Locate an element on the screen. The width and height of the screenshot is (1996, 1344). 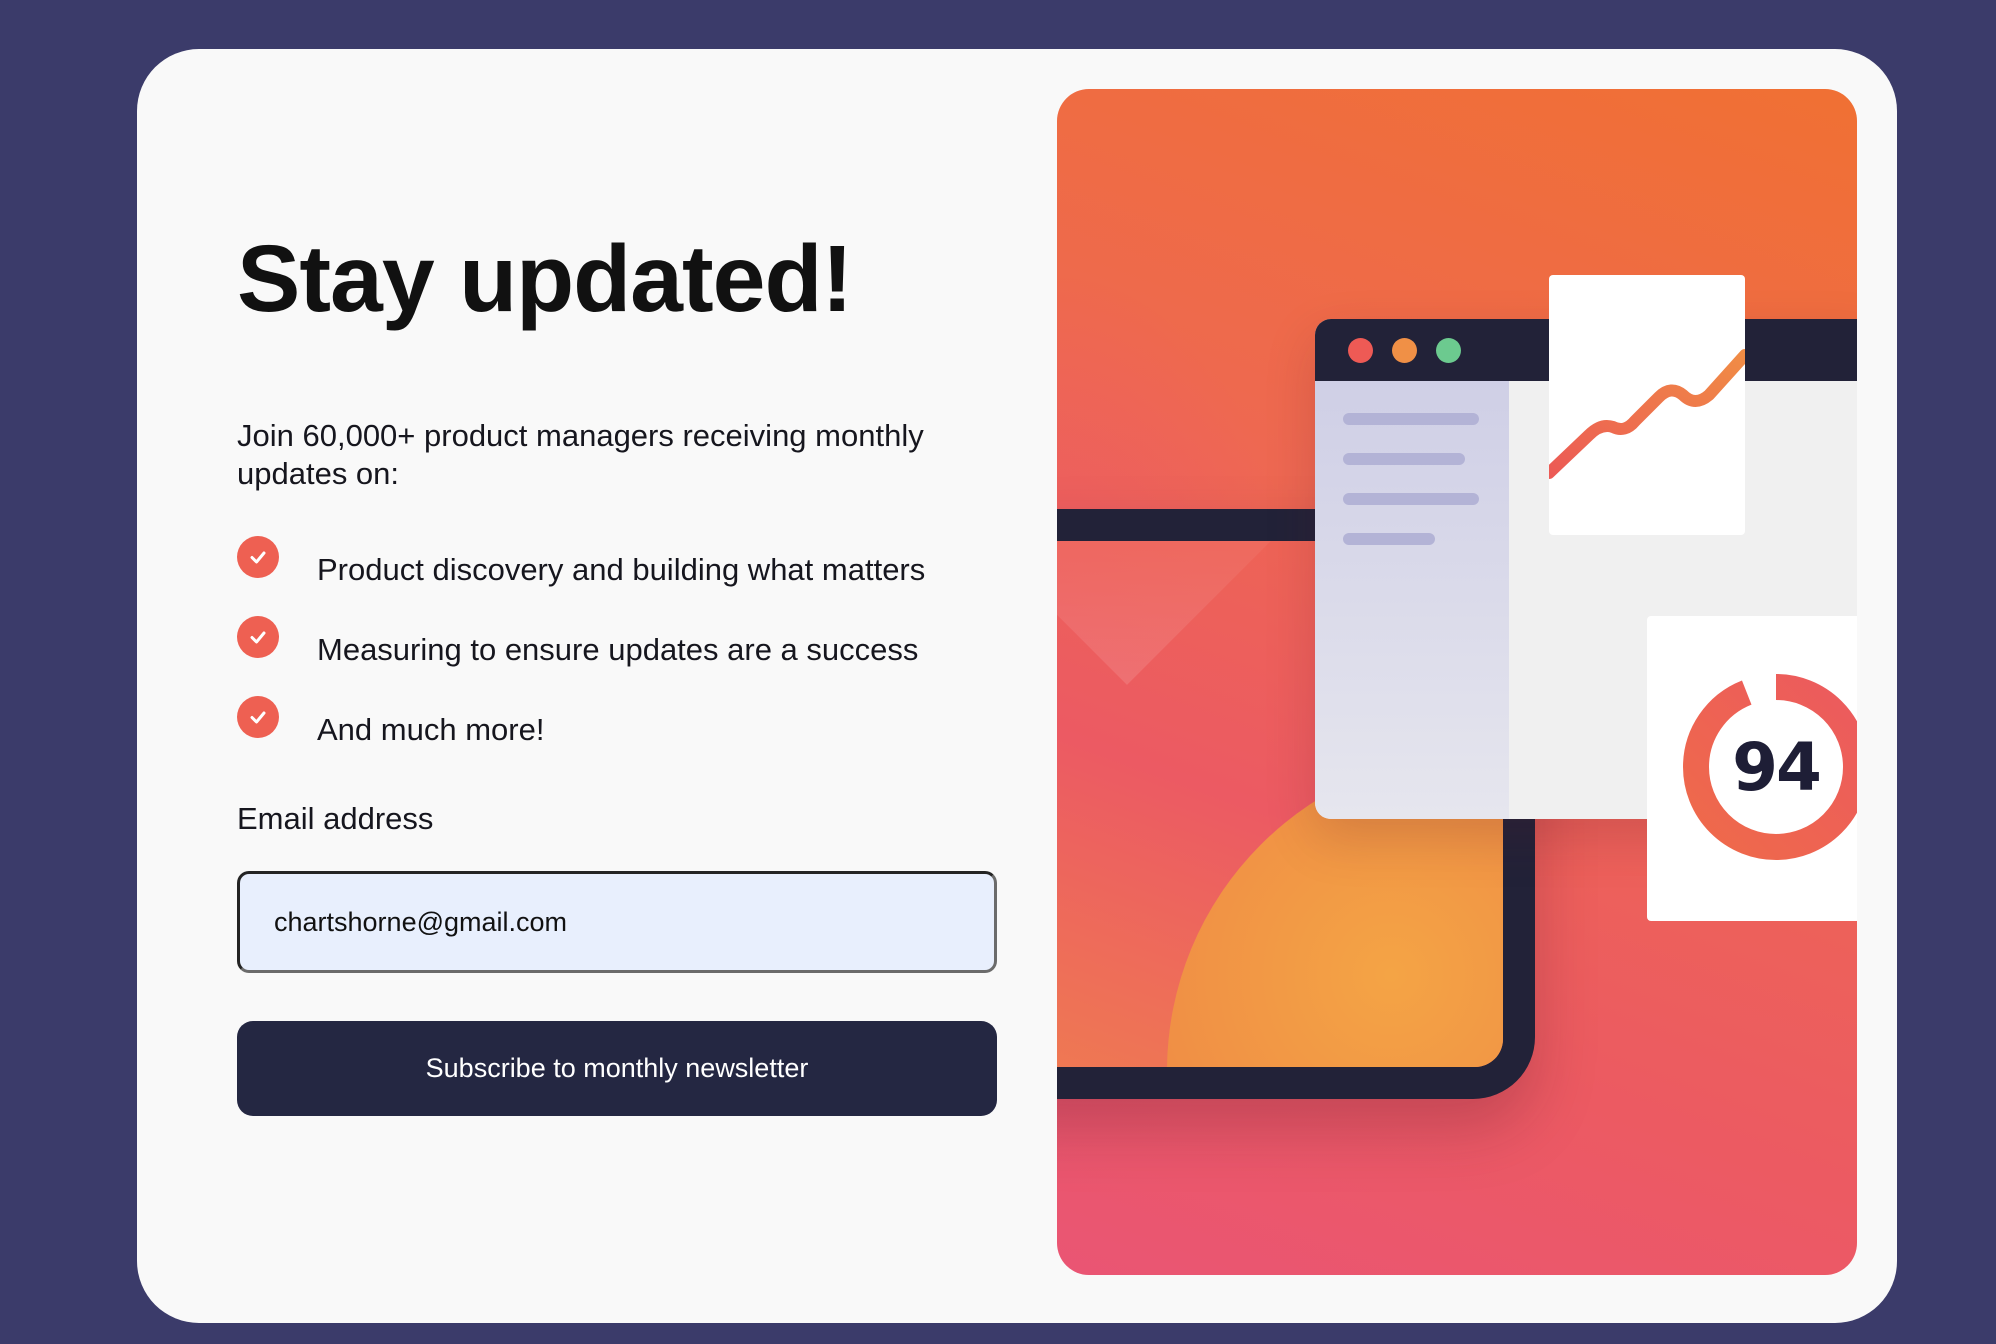
score-card: 94 is located at coordinates (1752, 768).